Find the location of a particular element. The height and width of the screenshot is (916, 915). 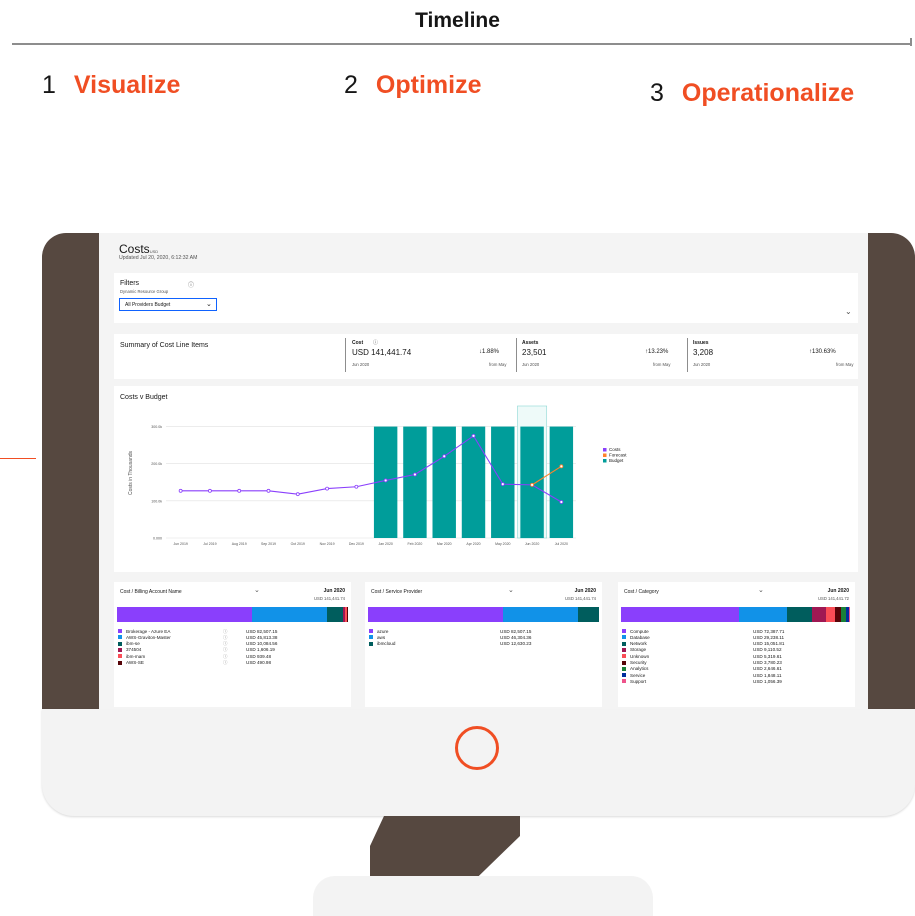

timeline-title: Timeline is located at coordinates (457, 20).